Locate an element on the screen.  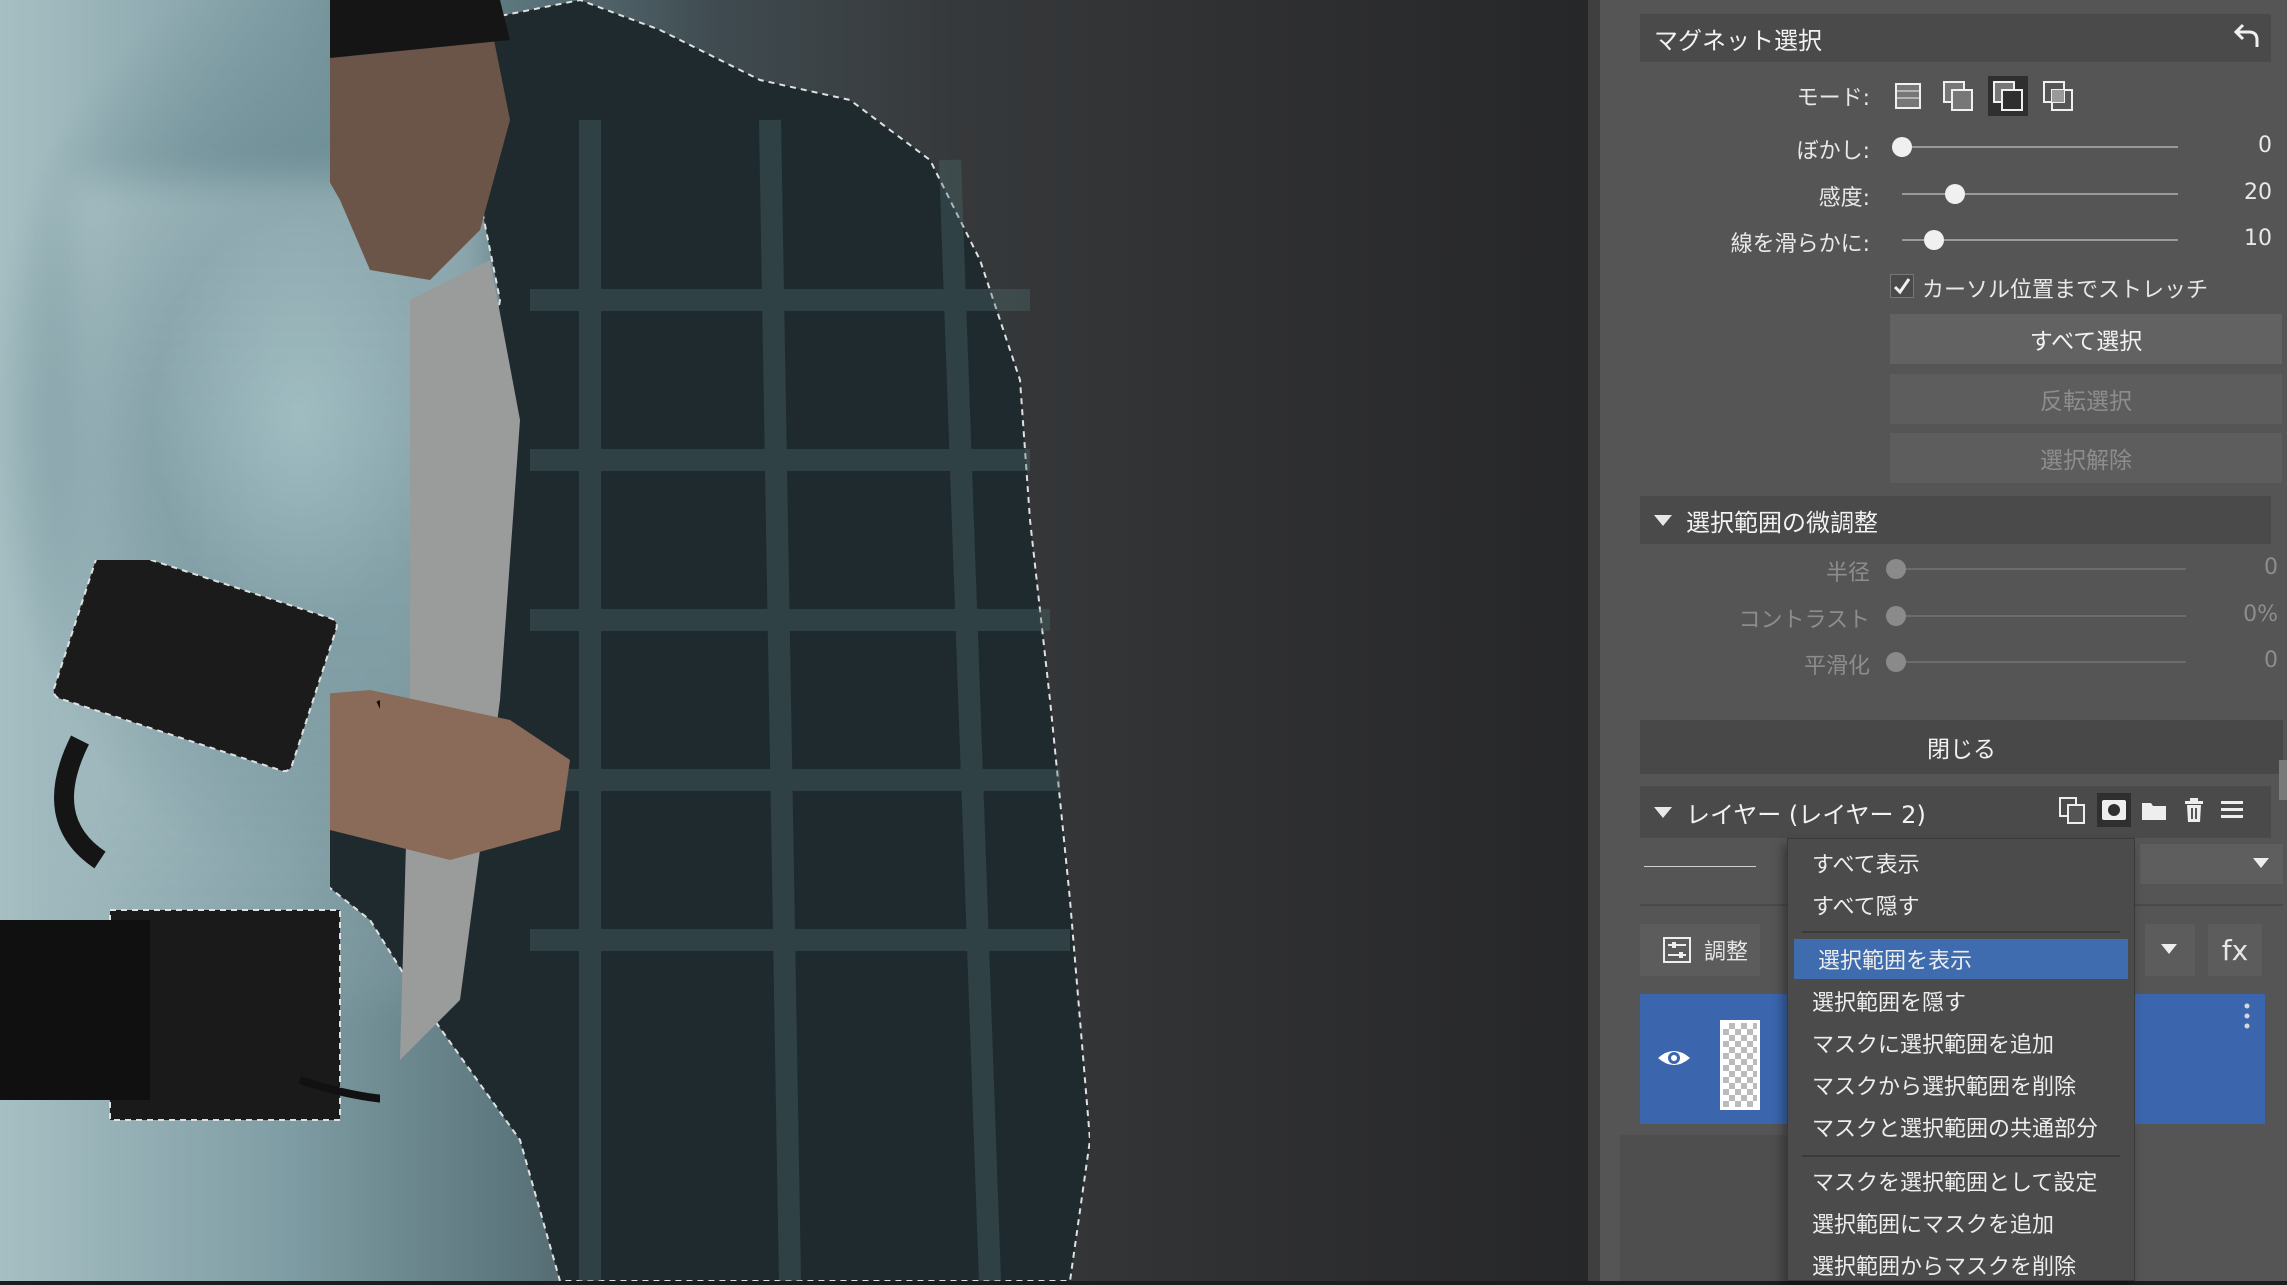
refine-selection-title: 選択範囲の微調整 is located at coordinates (1782, 522).